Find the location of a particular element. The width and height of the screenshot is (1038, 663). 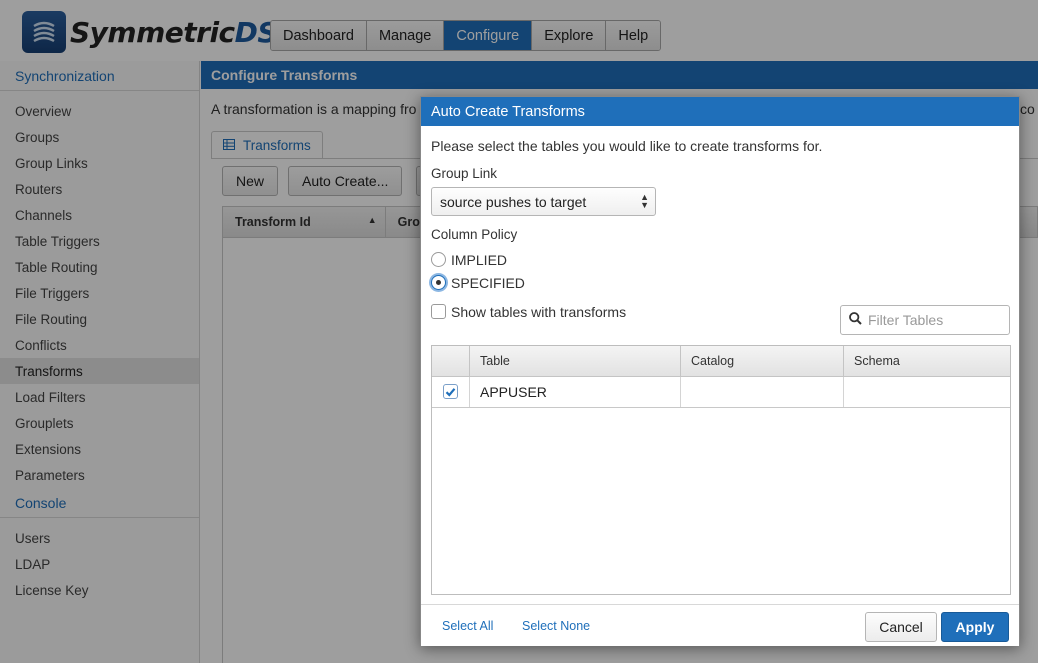

group-link-select: source pushes to target ▲ ▼ is located at coordinates (543, 201).